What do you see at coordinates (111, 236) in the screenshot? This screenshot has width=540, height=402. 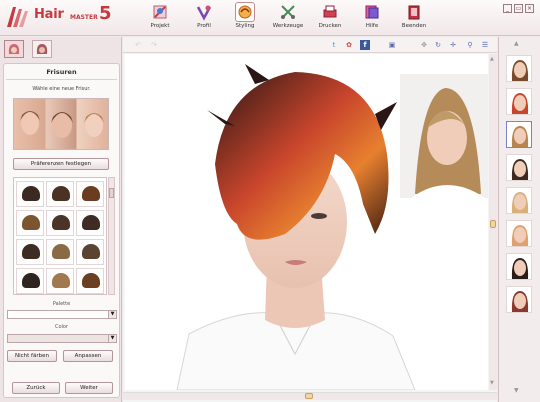 I see `hairstyle-grid-scrollbar` at bounding box center [111, 236].